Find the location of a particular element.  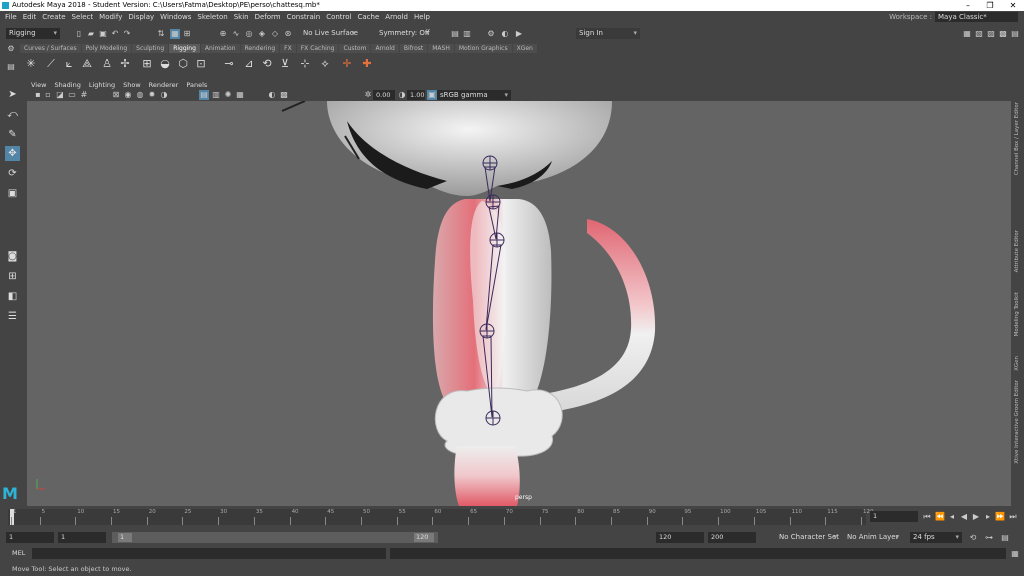

tab-groom-editor: Xtive Interactive Groom Editor is located at coordinates (1017, 422).